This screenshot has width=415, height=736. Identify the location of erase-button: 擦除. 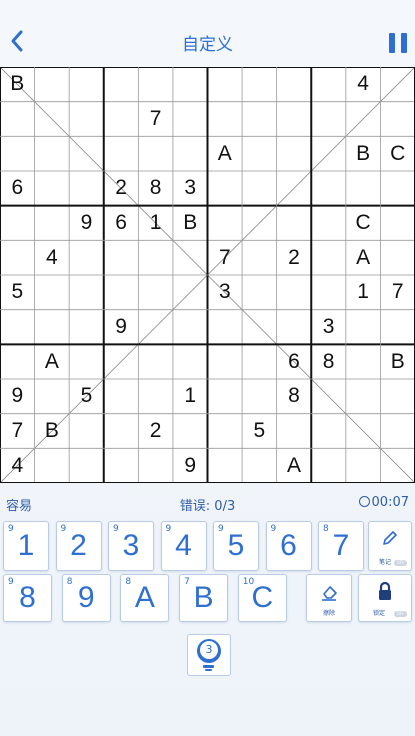
(329, 598).